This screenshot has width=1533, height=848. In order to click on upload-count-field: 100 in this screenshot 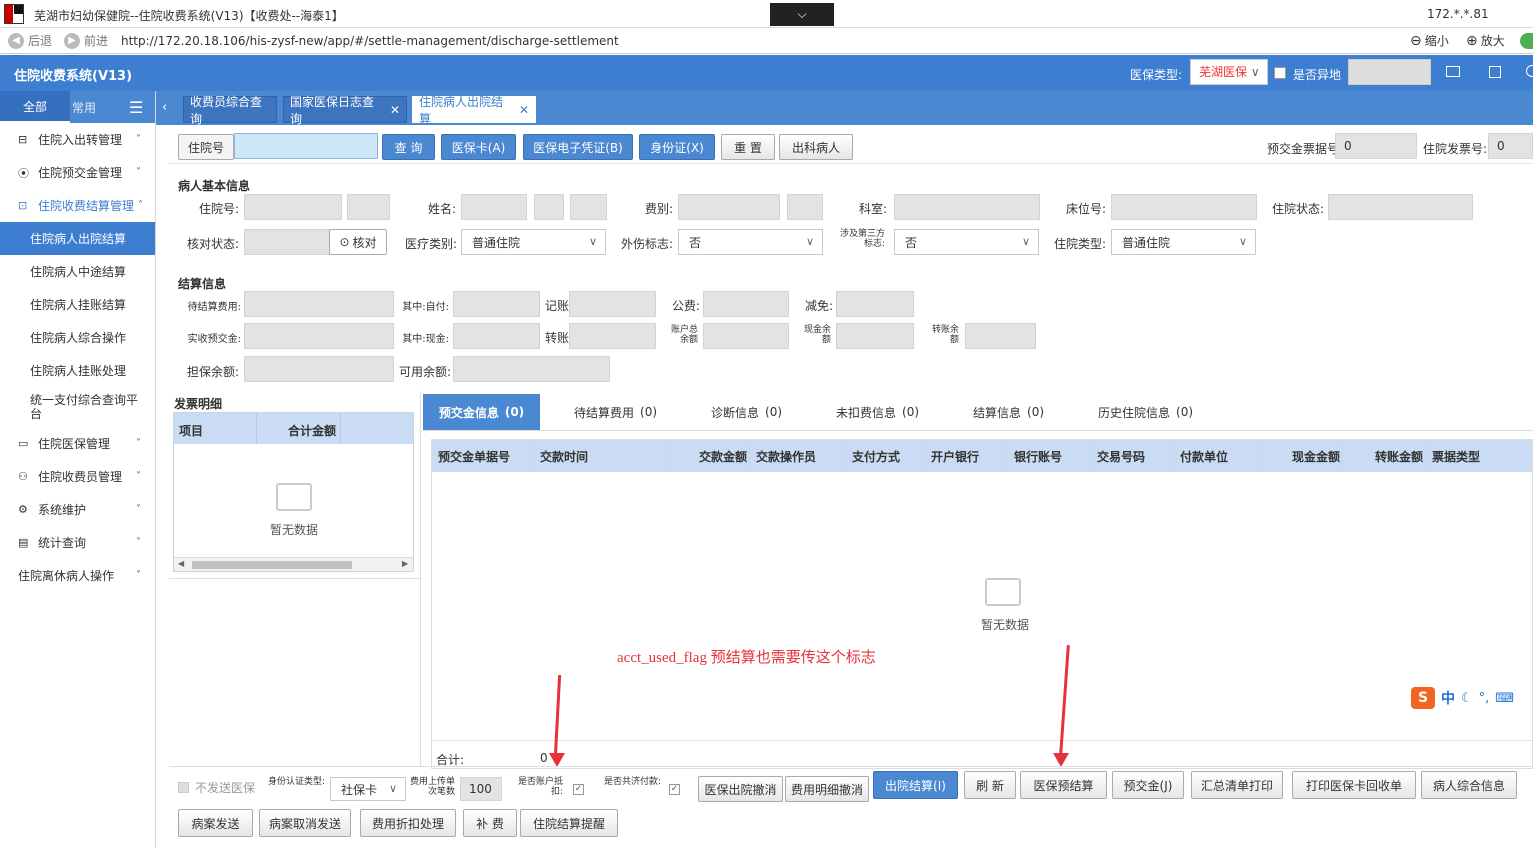, I will do `click(481, 789)`.